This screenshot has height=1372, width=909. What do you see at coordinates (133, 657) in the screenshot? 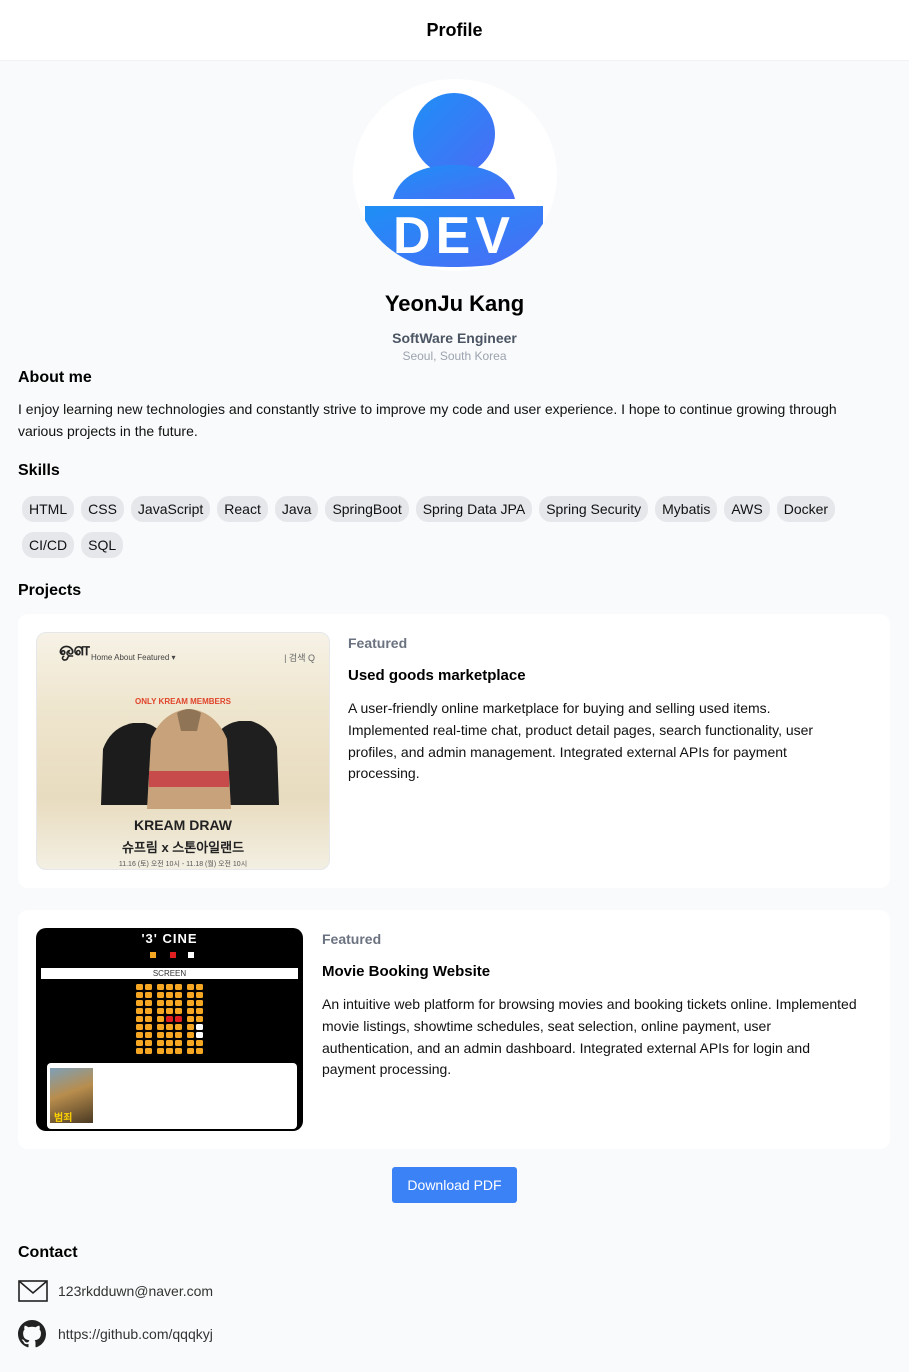
I see `thumb-nav: Home About Featured ▾` at bounding box center [133, 657].